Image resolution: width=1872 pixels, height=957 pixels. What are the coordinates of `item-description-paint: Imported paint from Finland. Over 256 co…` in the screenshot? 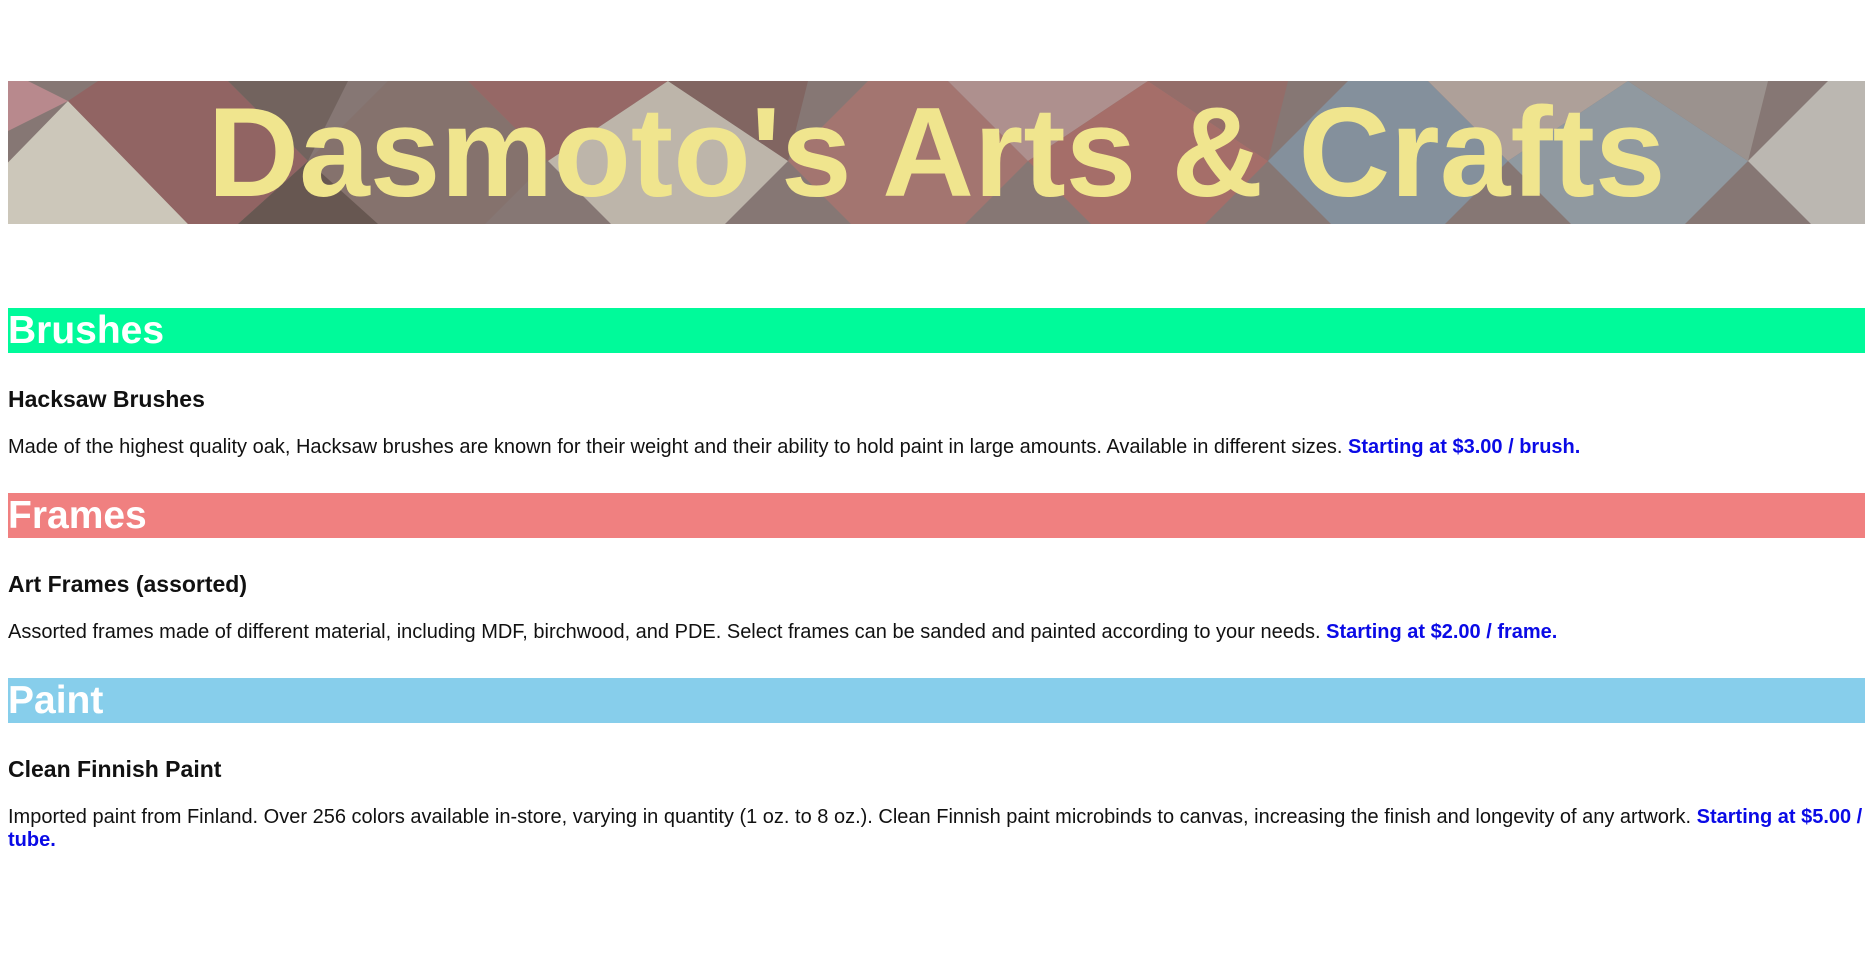 It's located at (936, 829).